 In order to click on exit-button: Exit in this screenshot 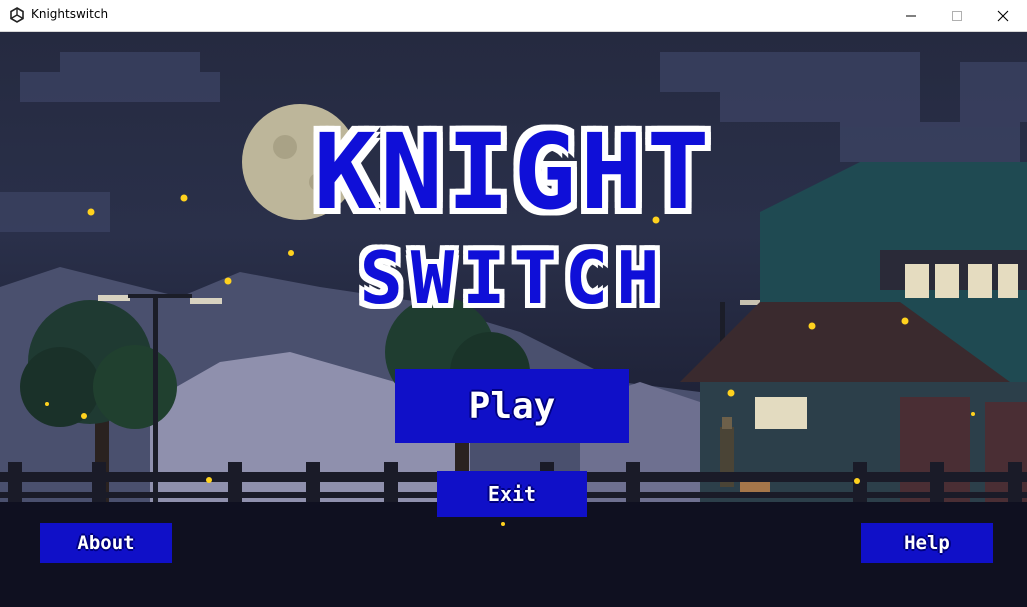, I will do `click(512, 494)`.